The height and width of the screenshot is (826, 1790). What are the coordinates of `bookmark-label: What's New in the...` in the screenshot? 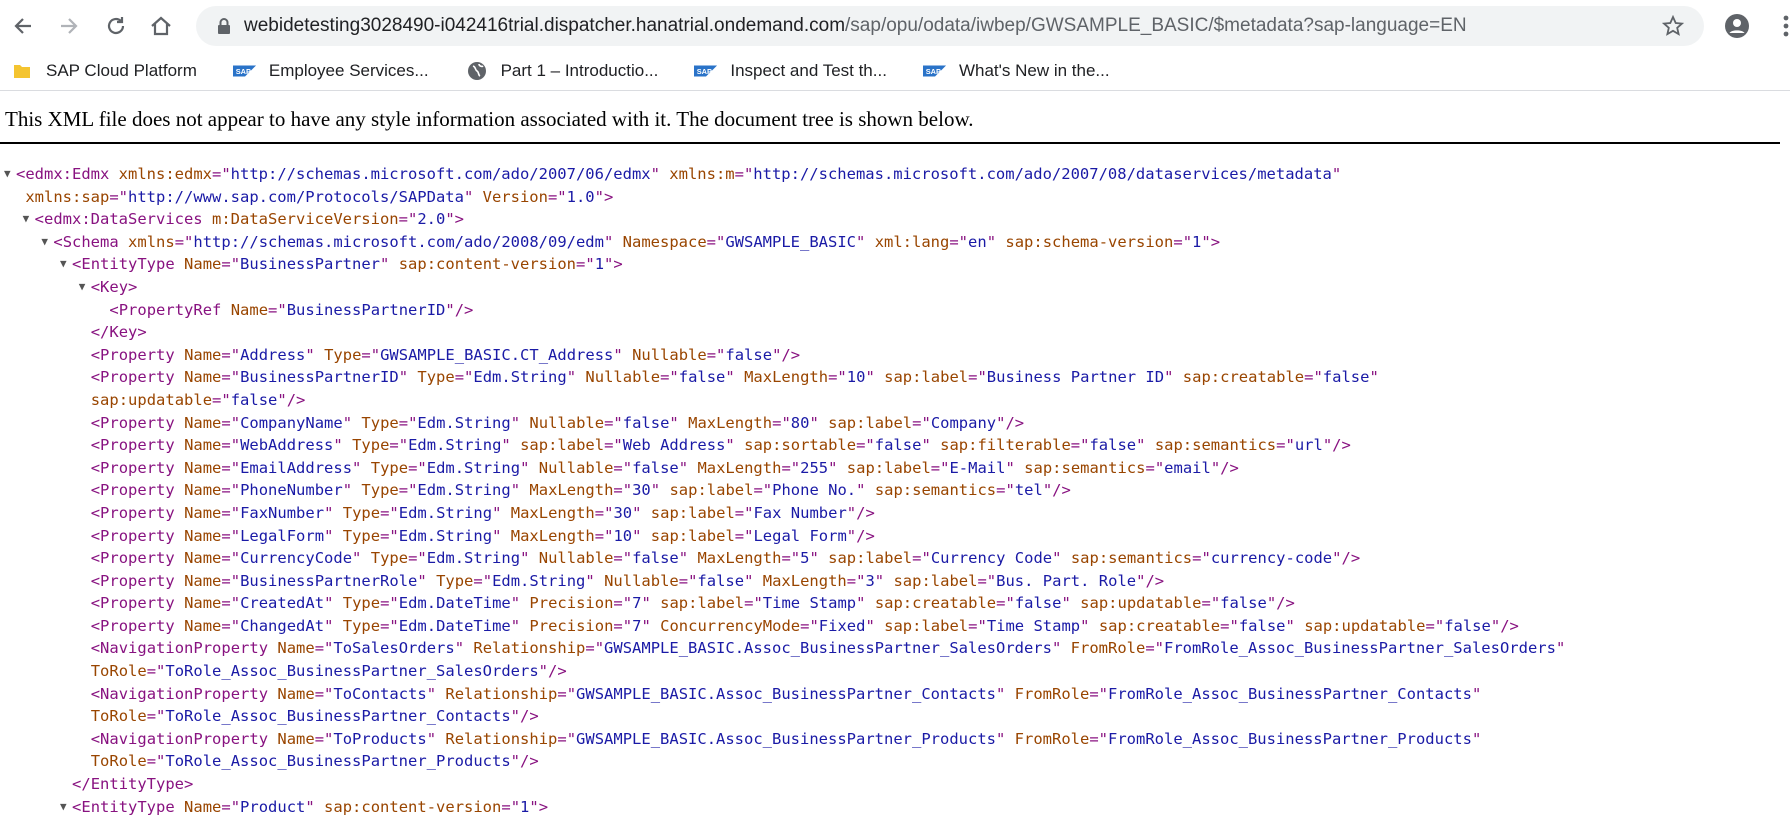 It's located at (1034, 70).